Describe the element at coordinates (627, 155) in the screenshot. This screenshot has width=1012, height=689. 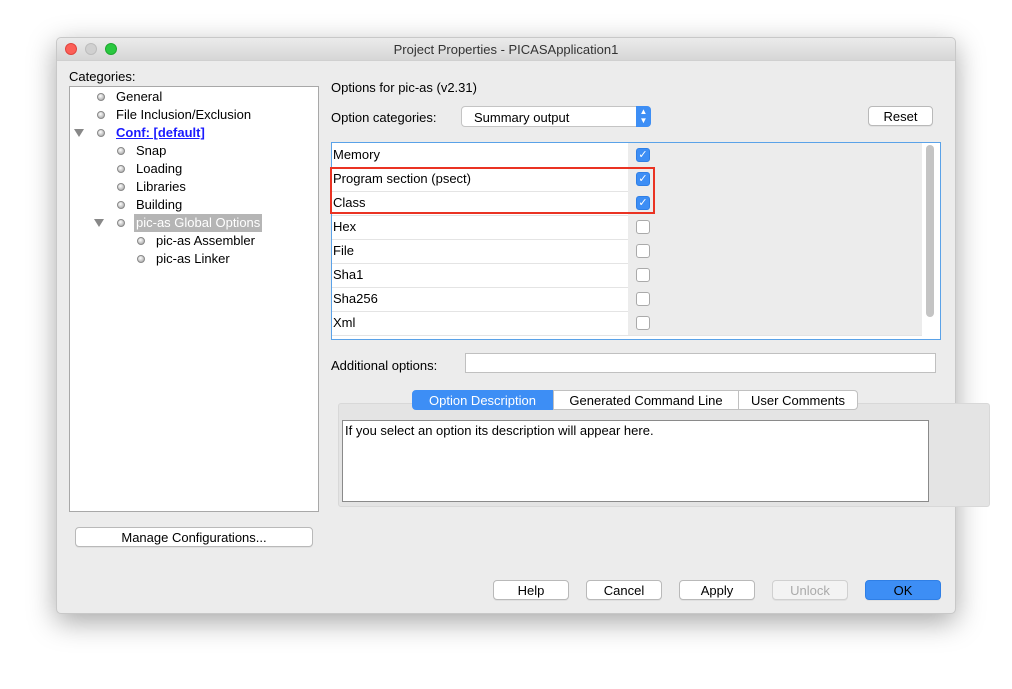
I see `table-row: Memory ✓` at that location.